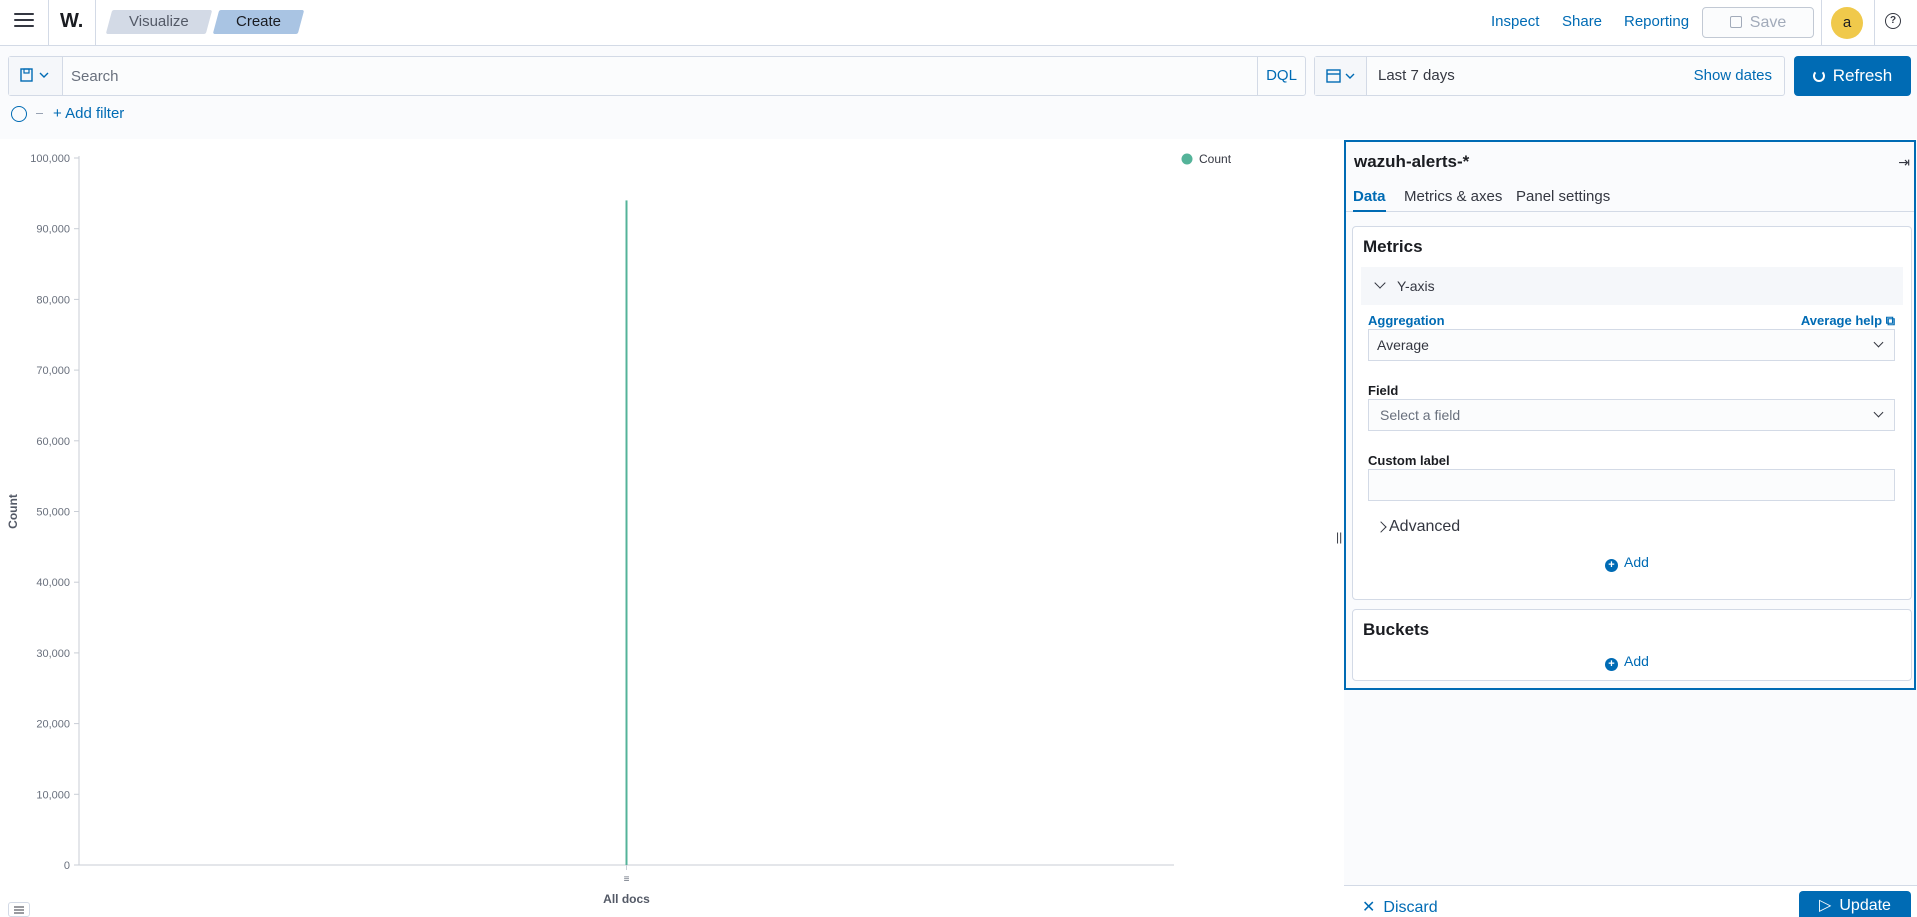  I want to click on update-label: Update, so click(1865, 905).